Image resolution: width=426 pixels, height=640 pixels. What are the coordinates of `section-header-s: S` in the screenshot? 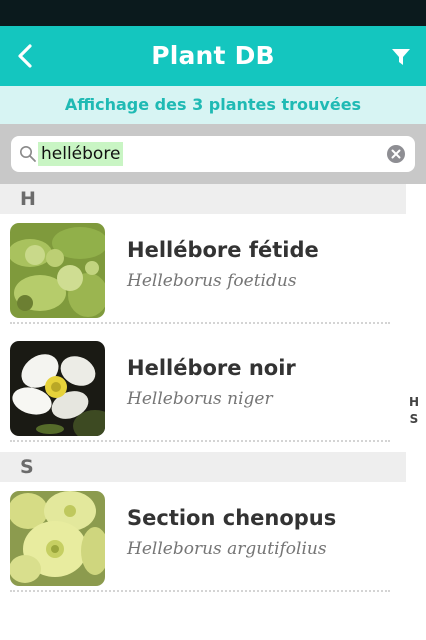 It's located at (203, 467).